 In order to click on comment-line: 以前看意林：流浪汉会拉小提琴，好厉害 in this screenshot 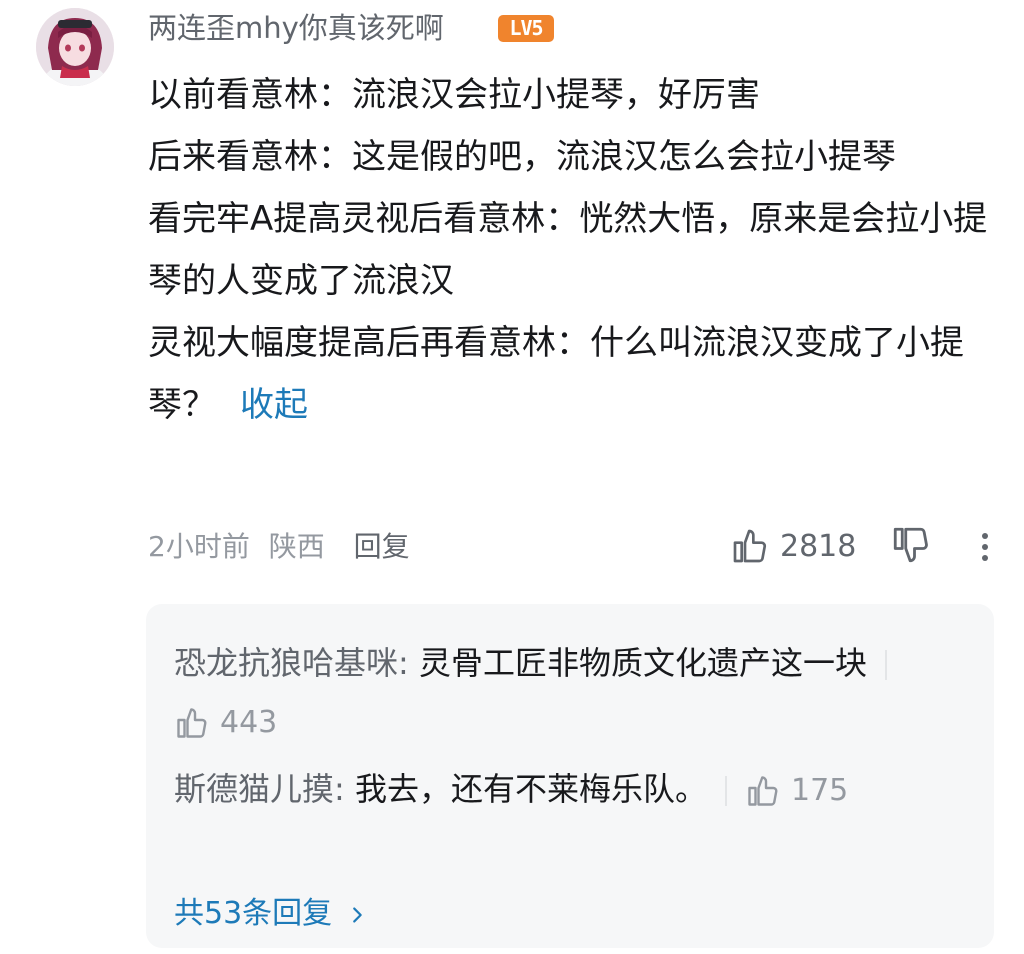, I will do `click(454, 95)`.